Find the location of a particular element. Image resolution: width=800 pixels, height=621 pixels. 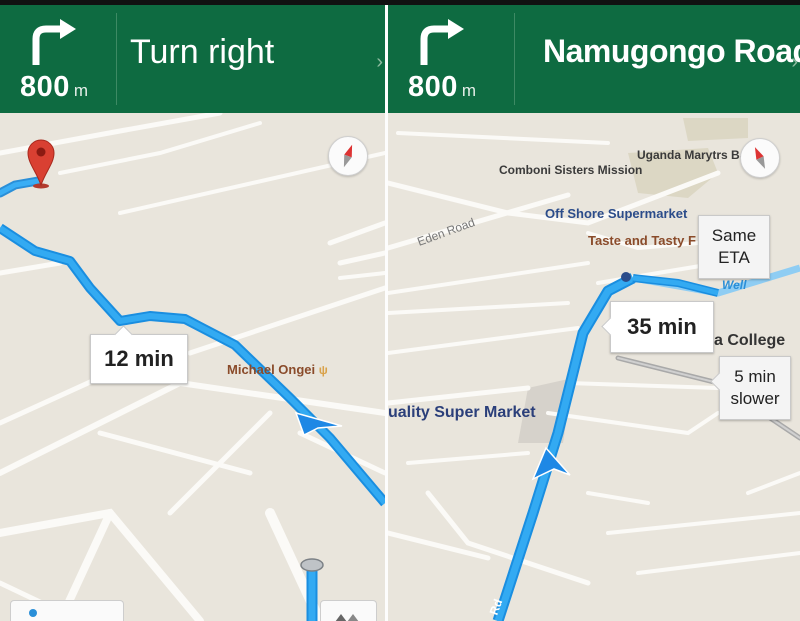

alt-route-same-eta-callout: Same ETA is located at coordinates (734, 247).